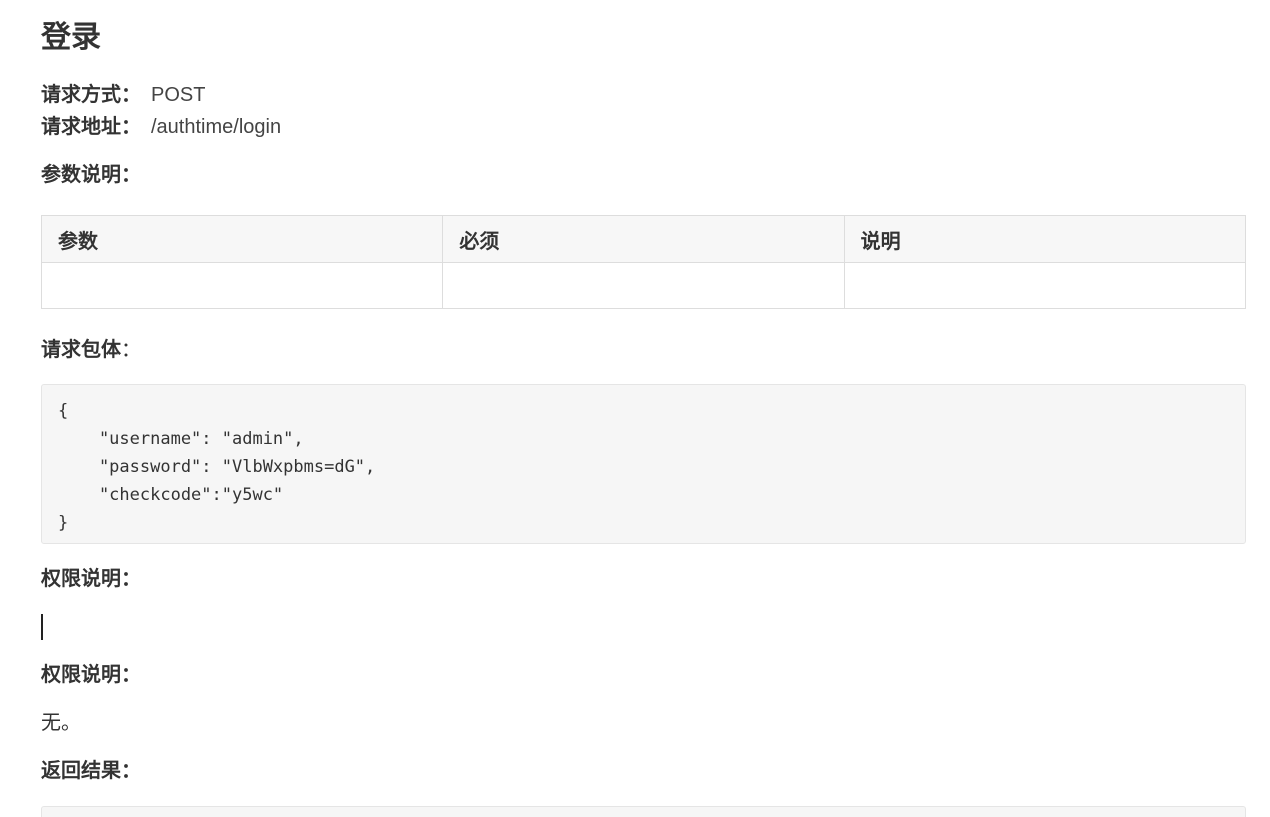 This screenshot has width=1270, height=817. Describe the element at coordinates (131, 350) in the screenshot. I see `request-body-heading-colon: ：` at that location.